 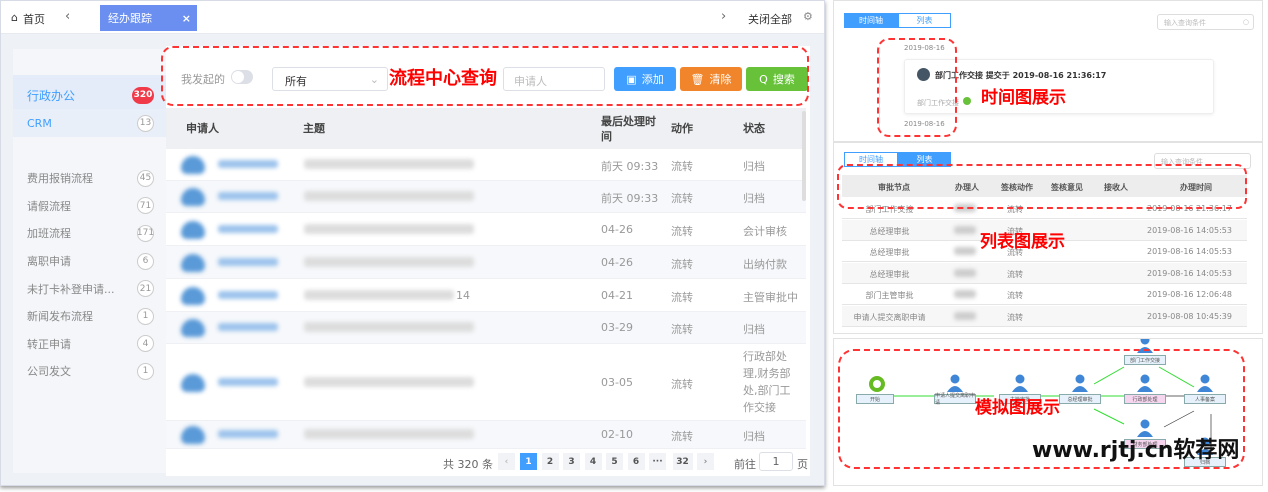 What do you see at coordinates (1044, 316) in the screenshot?
I see `list-row: 申请人提交离职申请 流转 2019-08-08 10:45:39` at bounding box center [1044, 316].